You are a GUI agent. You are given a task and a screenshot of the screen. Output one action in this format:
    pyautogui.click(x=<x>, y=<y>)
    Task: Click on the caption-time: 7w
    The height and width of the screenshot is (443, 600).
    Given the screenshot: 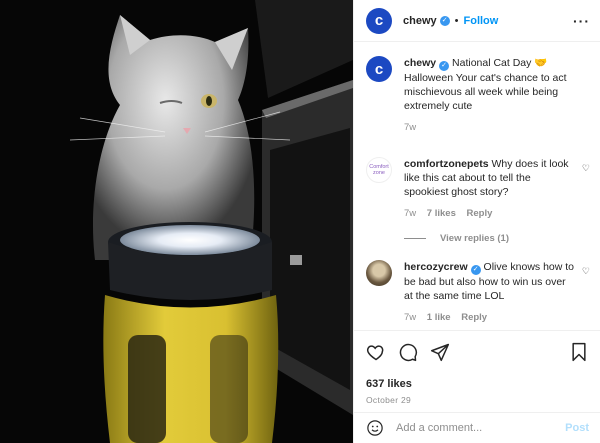 What is the action you would take?
    pyautogui.click(x=410, y=127)
    